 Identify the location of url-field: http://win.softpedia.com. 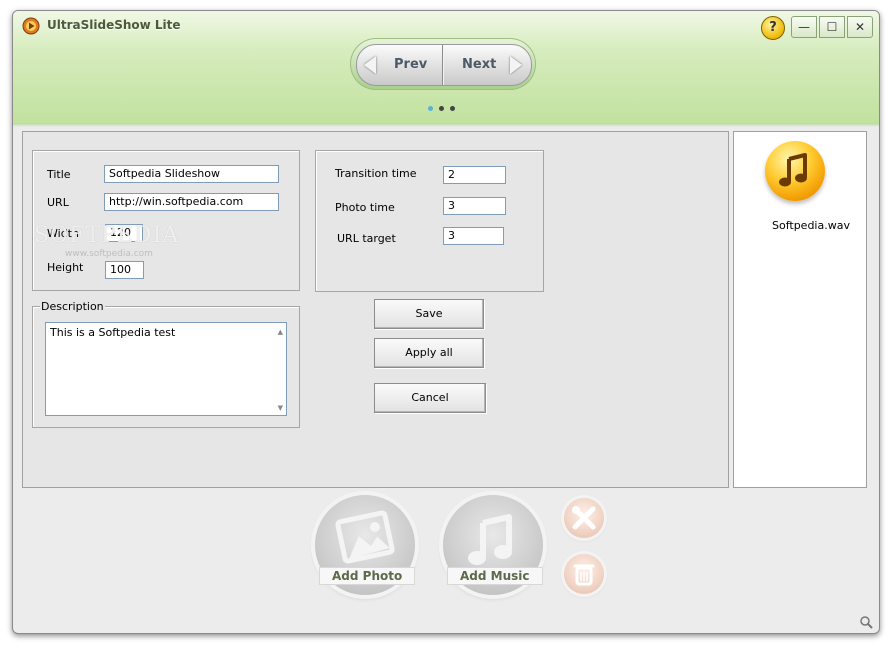
(191, 202).